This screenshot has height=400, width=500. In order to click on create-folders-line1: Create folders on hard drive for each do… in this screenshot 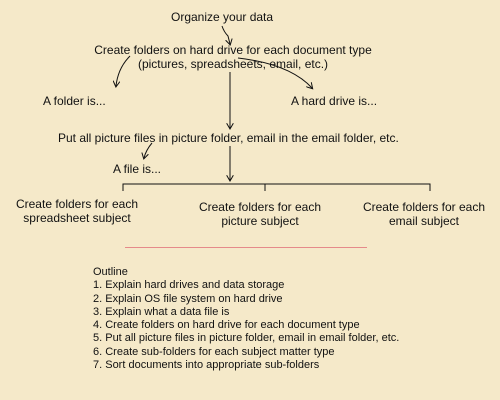, I will do `click(233, 50)`.